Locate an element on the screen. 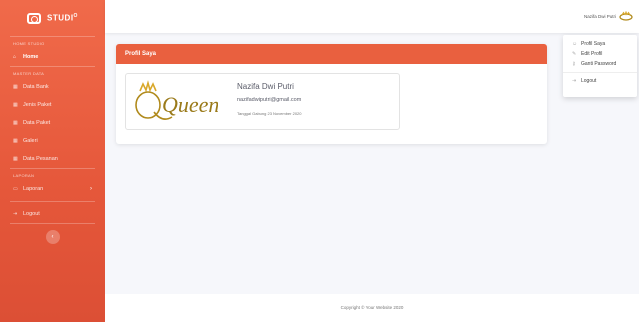 This screenshot has height=322, width=639. footer-copyright: Copyright © Your Website 2020 is located at coordinates (372, 307).